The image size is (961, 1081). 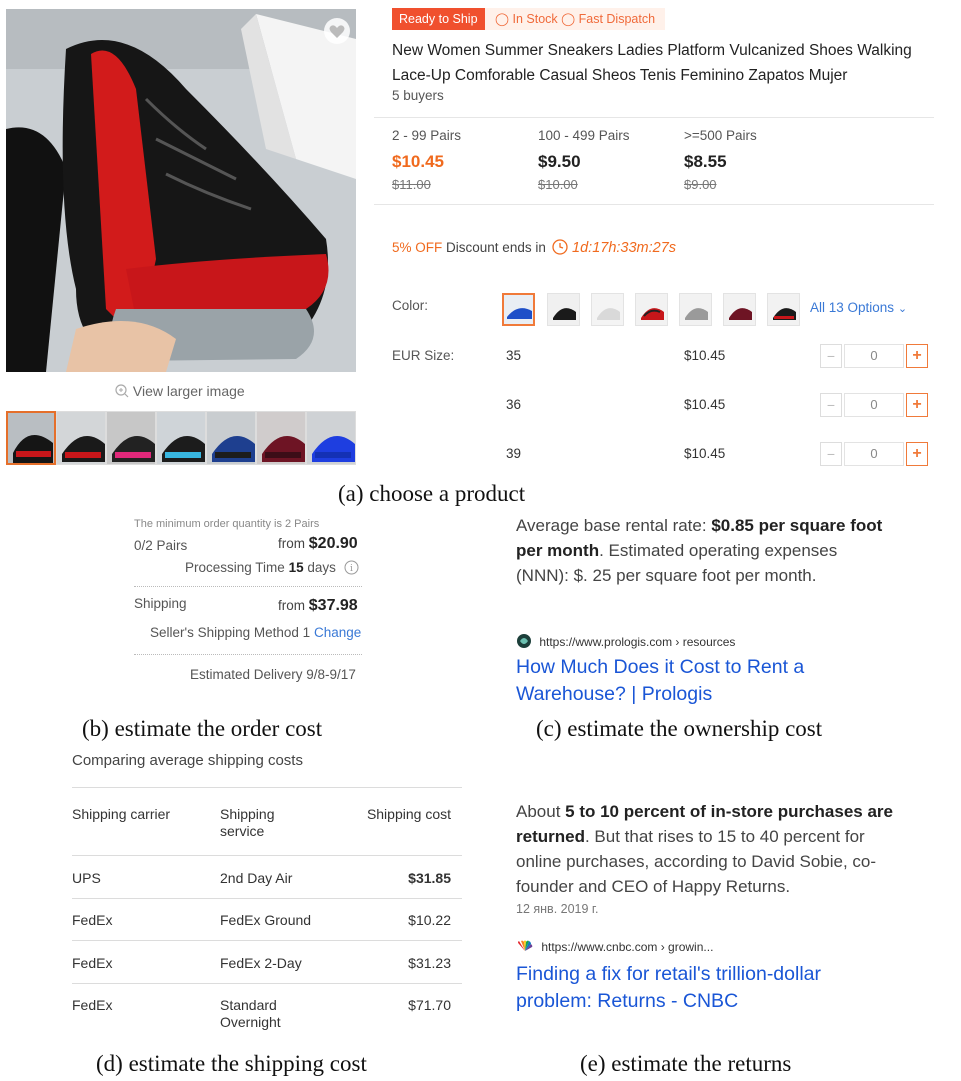 What do you see at coordinates (121, 814) in the screenshot?
I see `column-header: Shipping carrier` at bounding box center [121, 814].